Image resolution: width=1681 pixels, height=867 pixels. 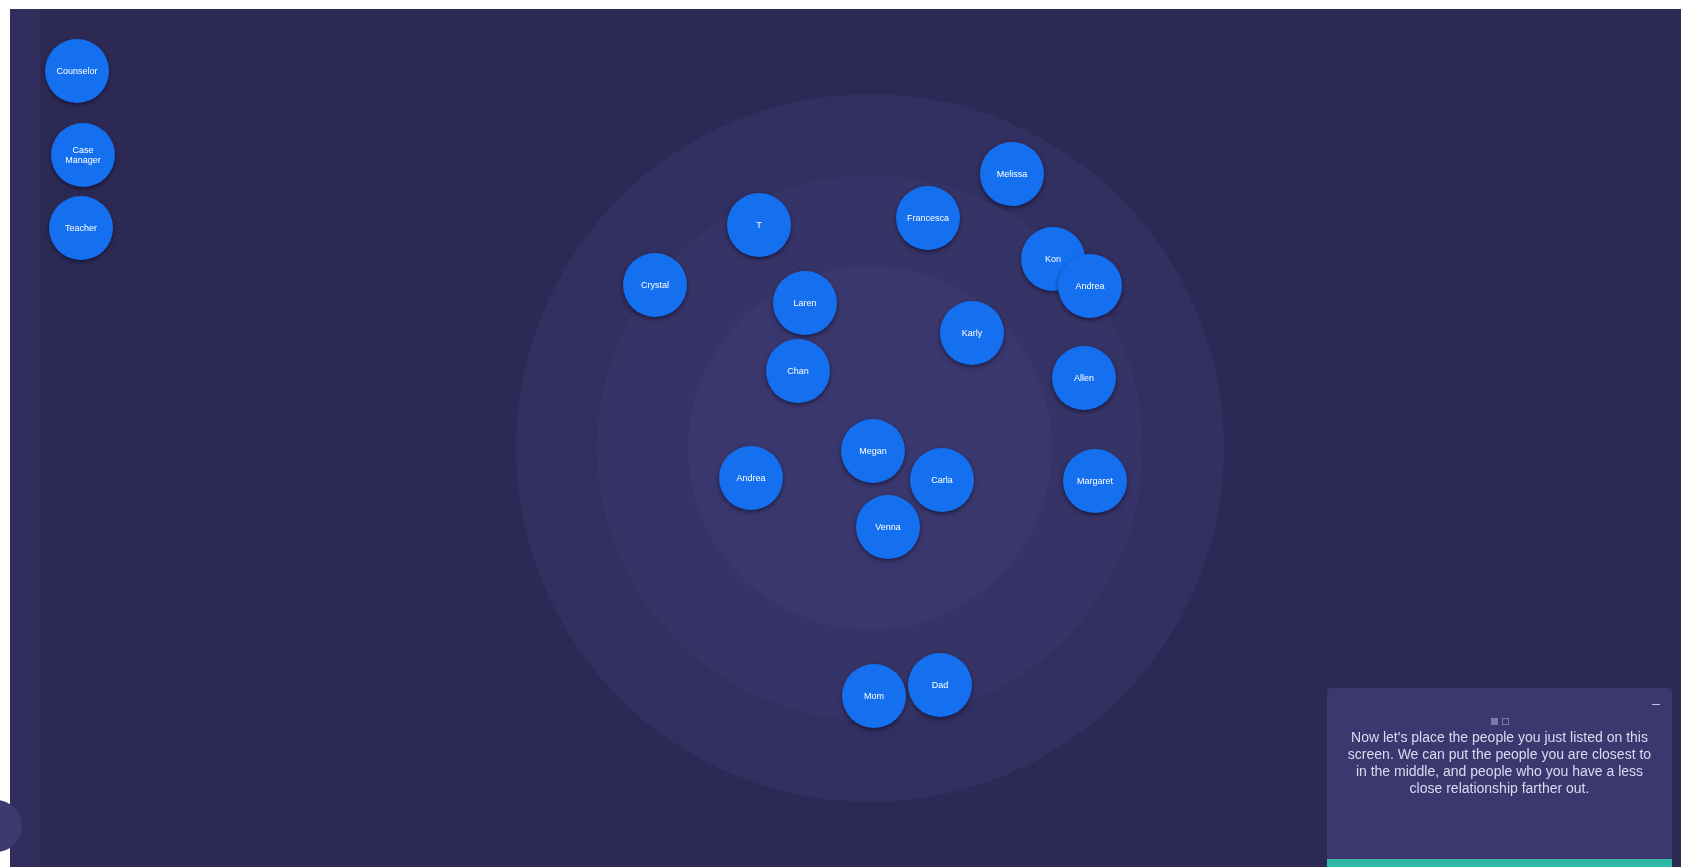 What do you see at coordinates (1499, 763) in the screenshot?
I see `prompt-text: Now let's place the people you just listed on this screen. We can put the people you are closest to in the middle, and people who you have a less close relationship farther out.` at bounding box center [1499, 763].